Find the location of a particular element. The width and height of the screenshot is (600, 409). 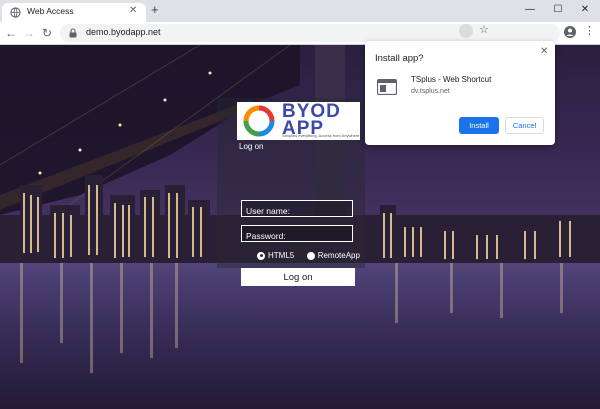

globe-icon is located at coordinates (15, 12).